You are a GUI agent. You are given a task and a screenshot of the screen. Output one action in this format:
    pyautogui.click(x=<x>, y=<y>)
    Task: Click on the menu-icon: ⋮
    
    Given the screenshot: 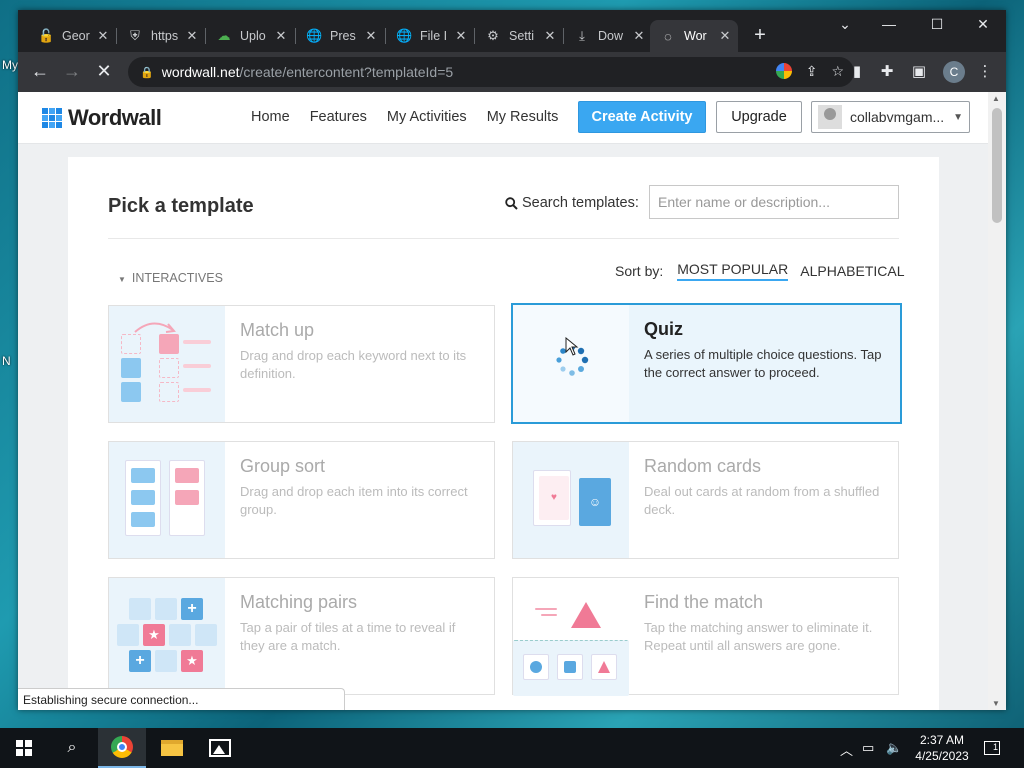 What is the action you would take?
    pyautogui.click(x=985, y=71)
    